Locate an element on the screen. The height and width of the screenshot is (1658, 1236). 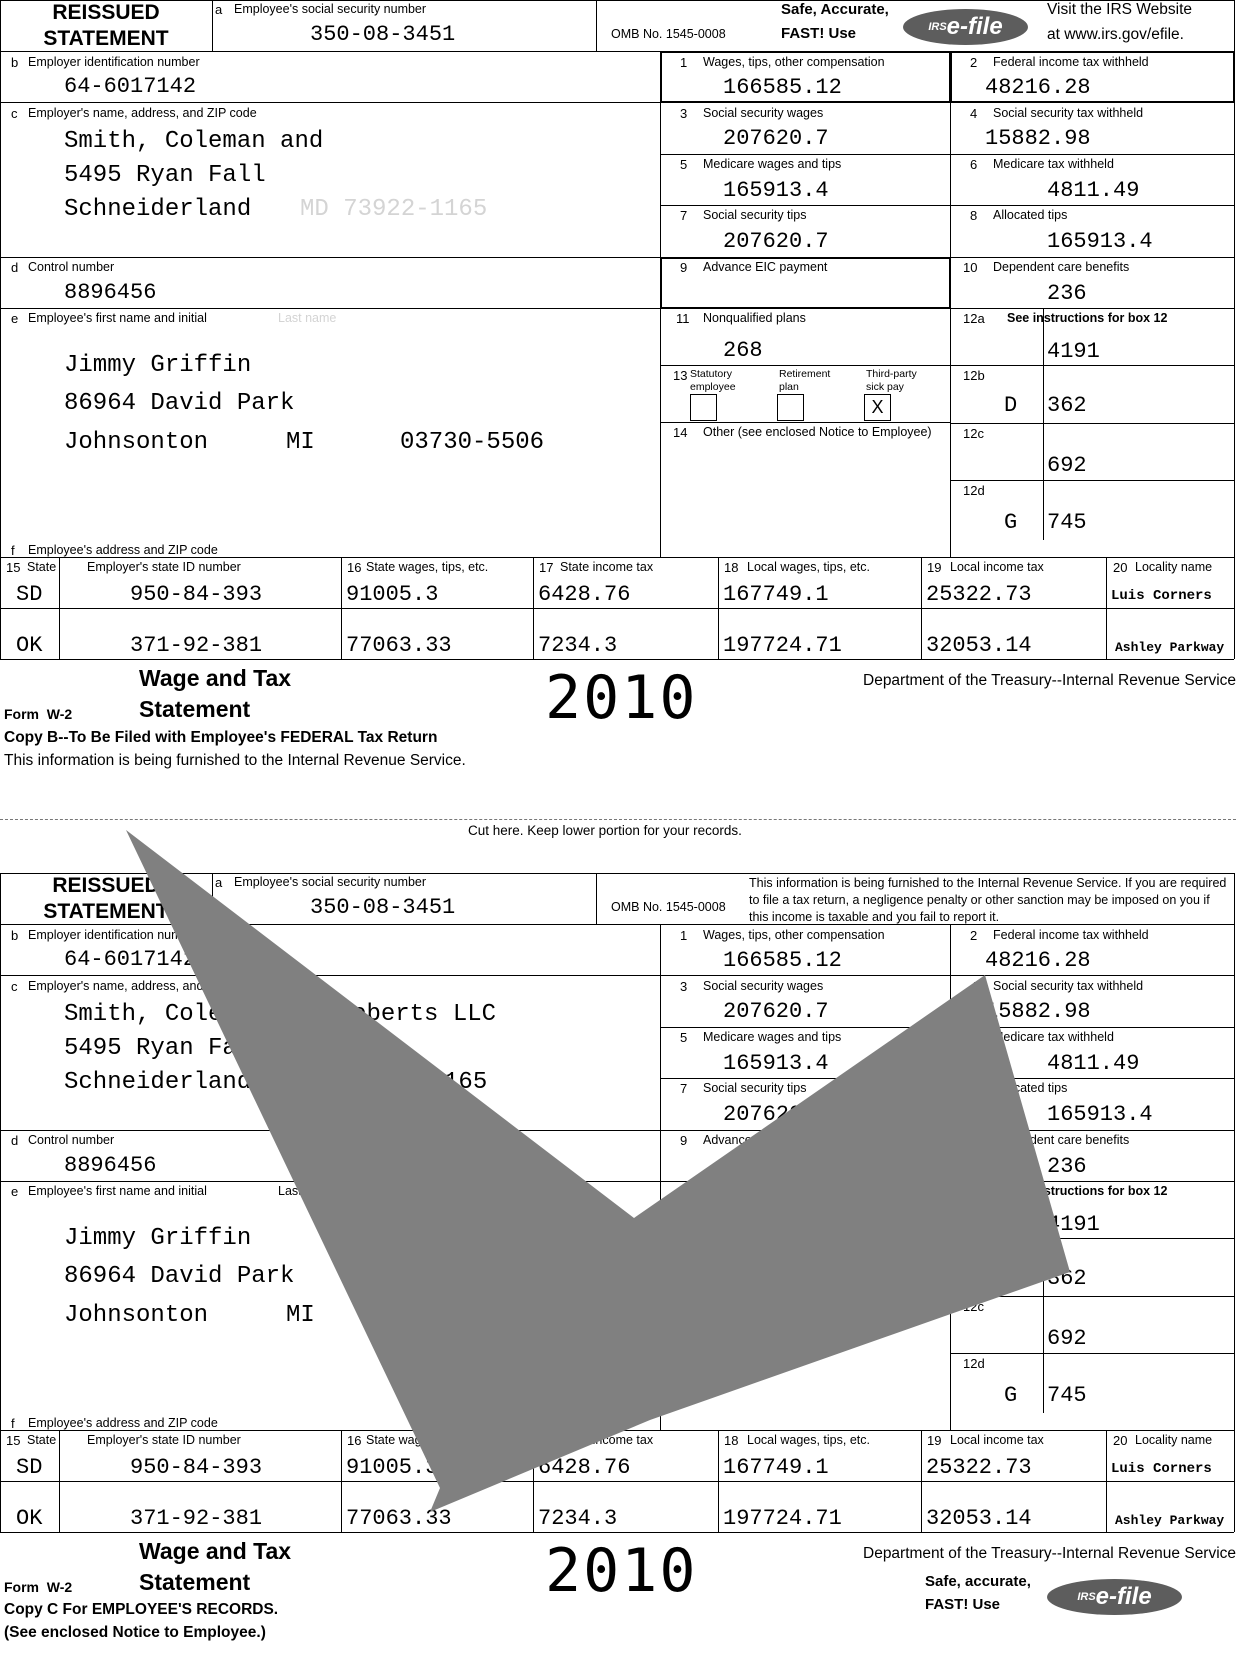
employee-first-label: Employee's first name and initial is located at coordinates (117, 1191).